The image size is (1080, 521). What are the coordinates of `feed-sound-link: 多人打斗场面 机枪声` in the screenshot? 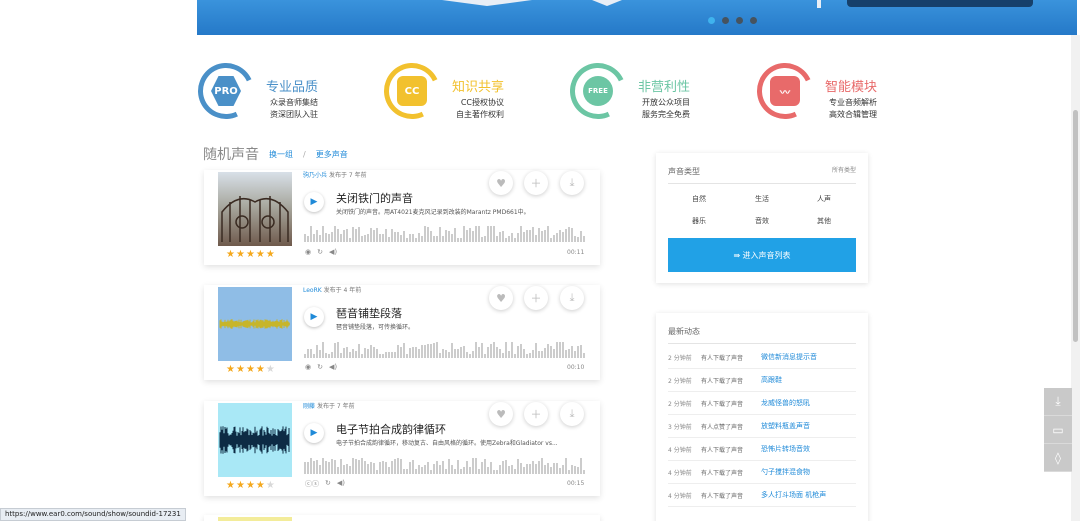 It's located at (793, 495).